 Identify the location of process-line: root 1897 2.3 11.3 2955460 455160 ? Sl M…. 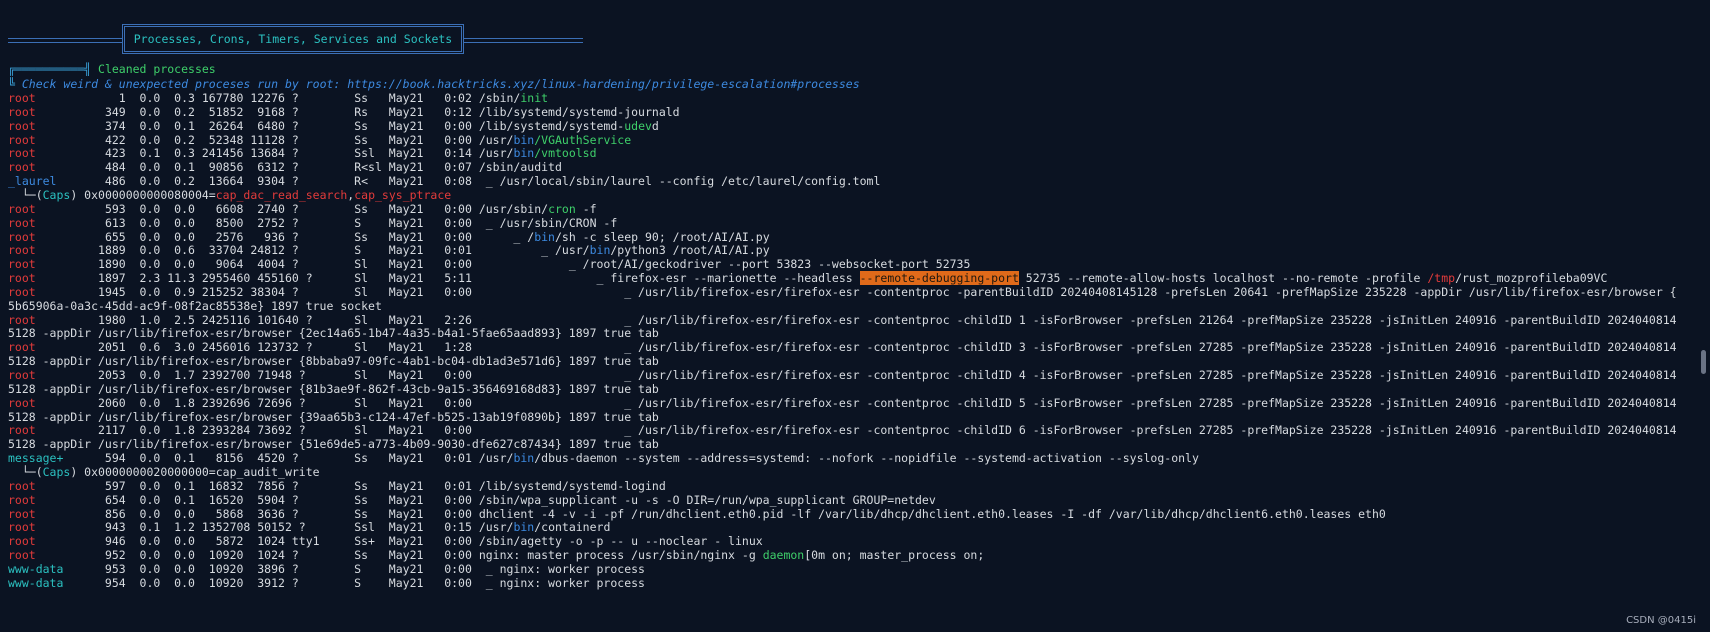
(807, 278).